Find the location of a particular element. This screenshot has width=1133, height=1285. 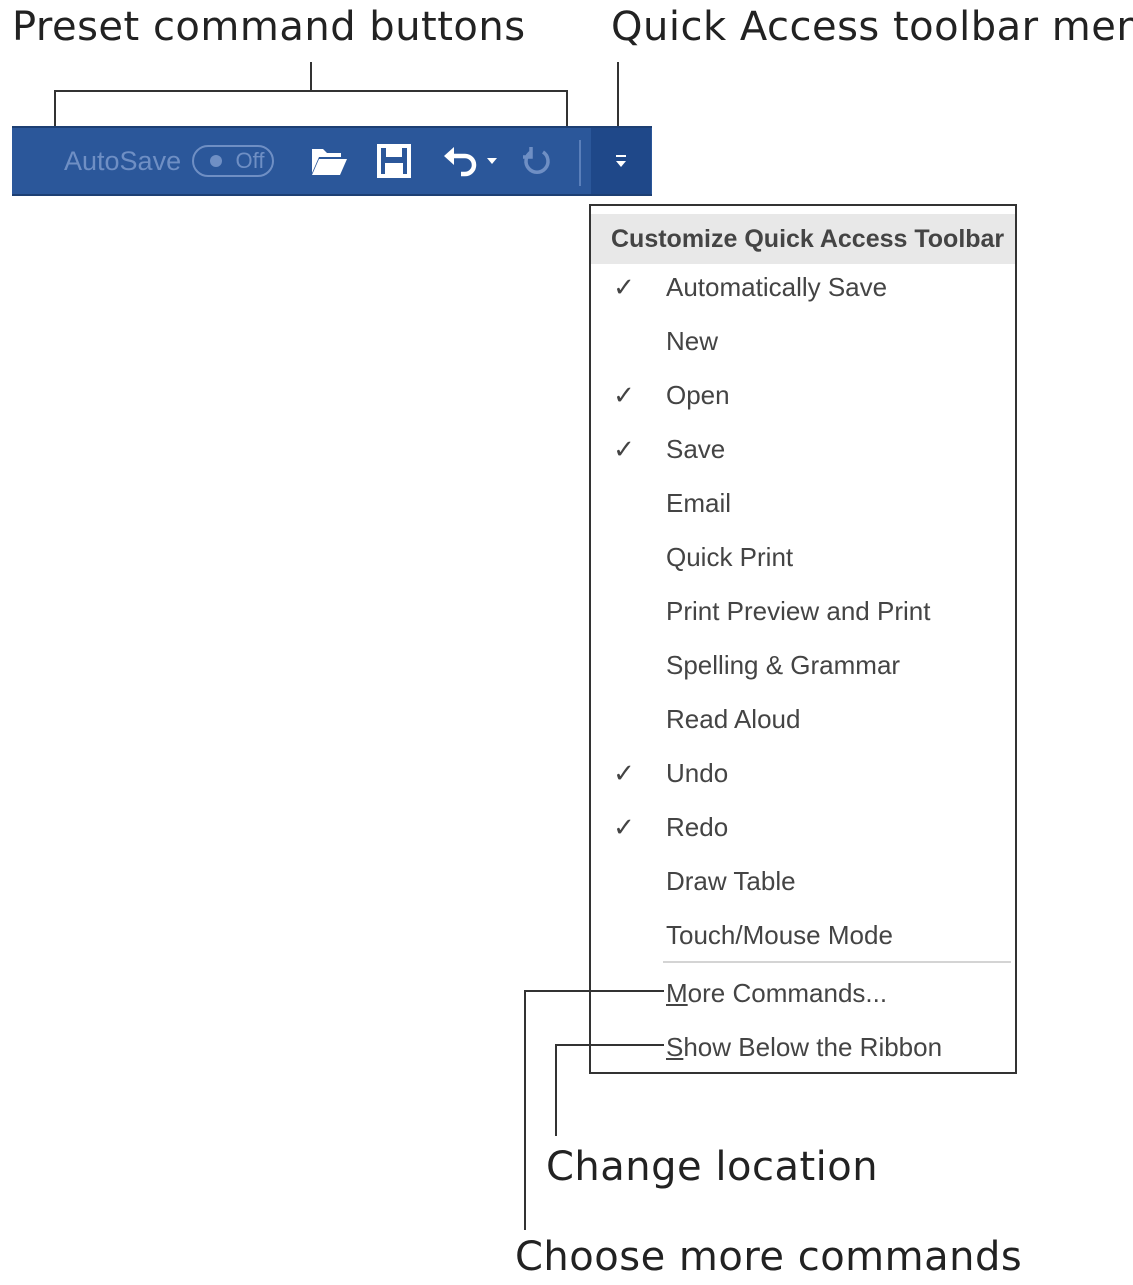

menu-item-label: Email is located at coordinates (699, 502).